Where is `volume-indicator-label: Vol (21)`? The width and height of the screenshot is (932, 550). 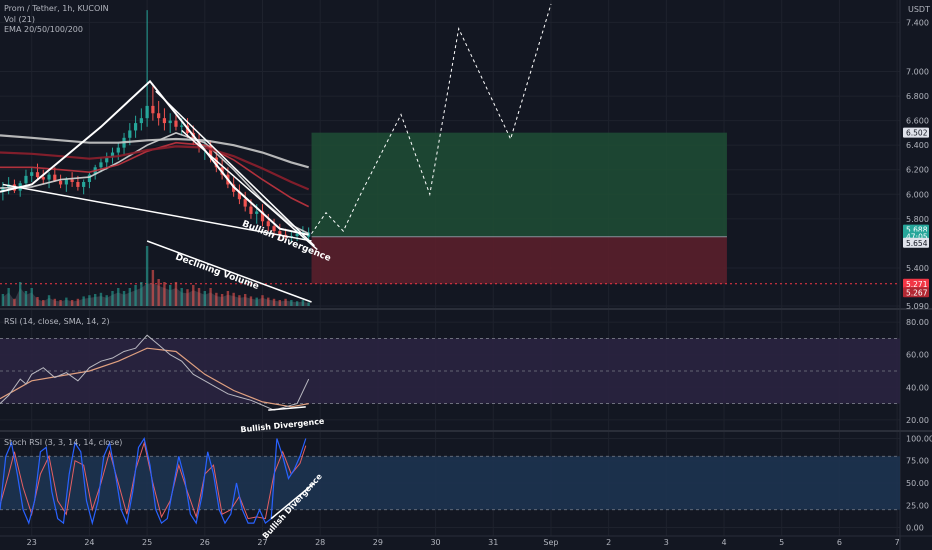 volume-indicator-label: Vol (21) is located at coordinates (56, 20).